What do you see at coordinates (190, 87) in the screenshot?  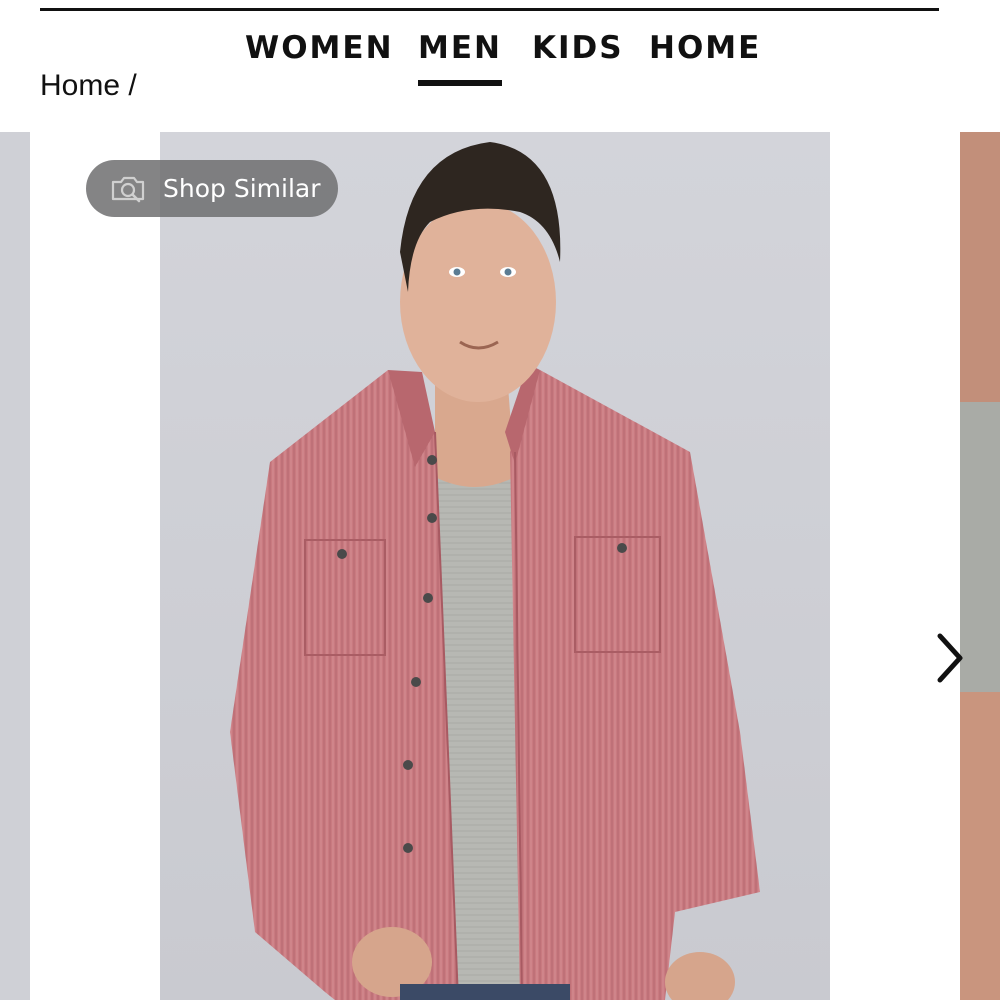 I see `breadcrumb: Home /` at bounding box center [190, 87].